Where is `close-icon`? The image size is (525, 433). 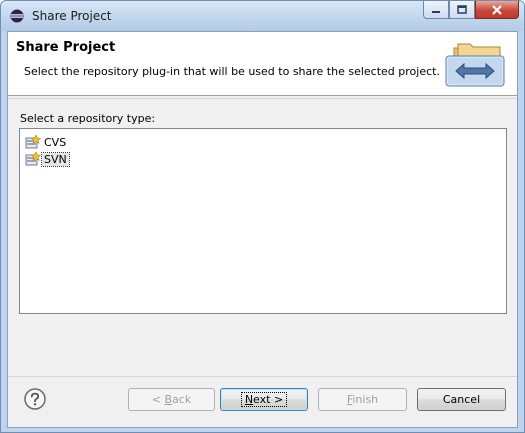
close-icon is located at coordinates (497, 9).